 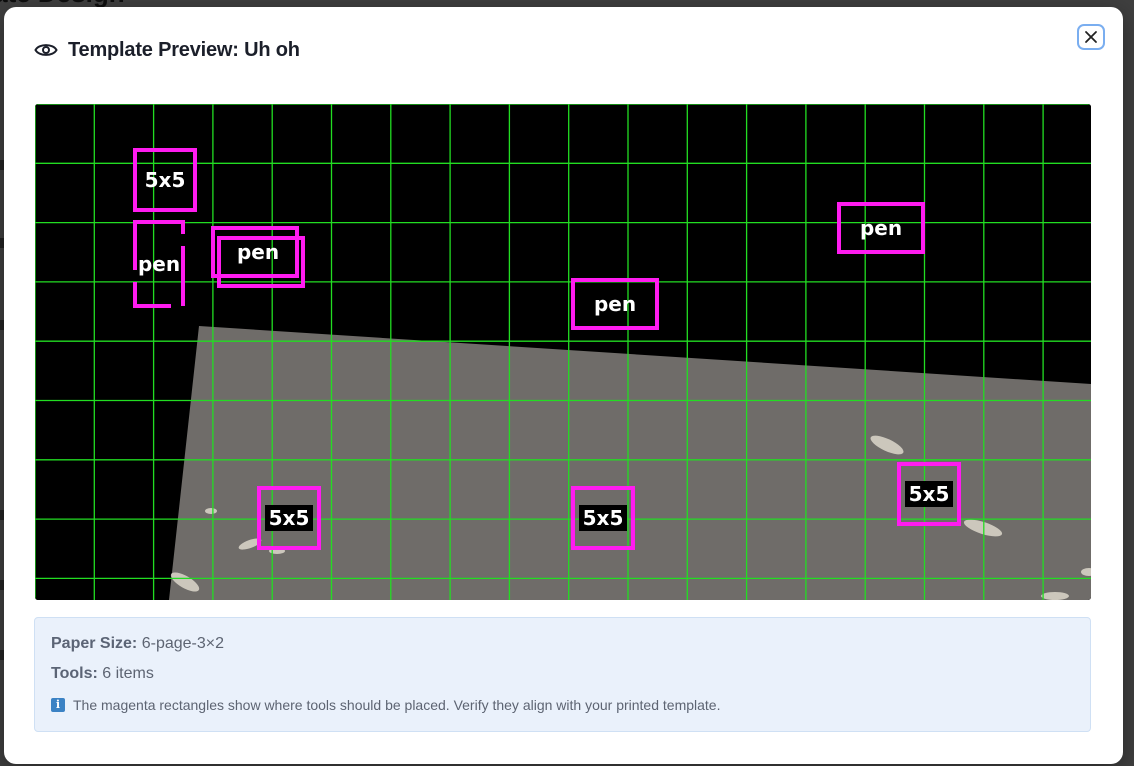 What do you see at coordinates (183, 643) in the screenshot?
I see `paper-size-value: 6-page-3×2` at bounding box center [183, 643].